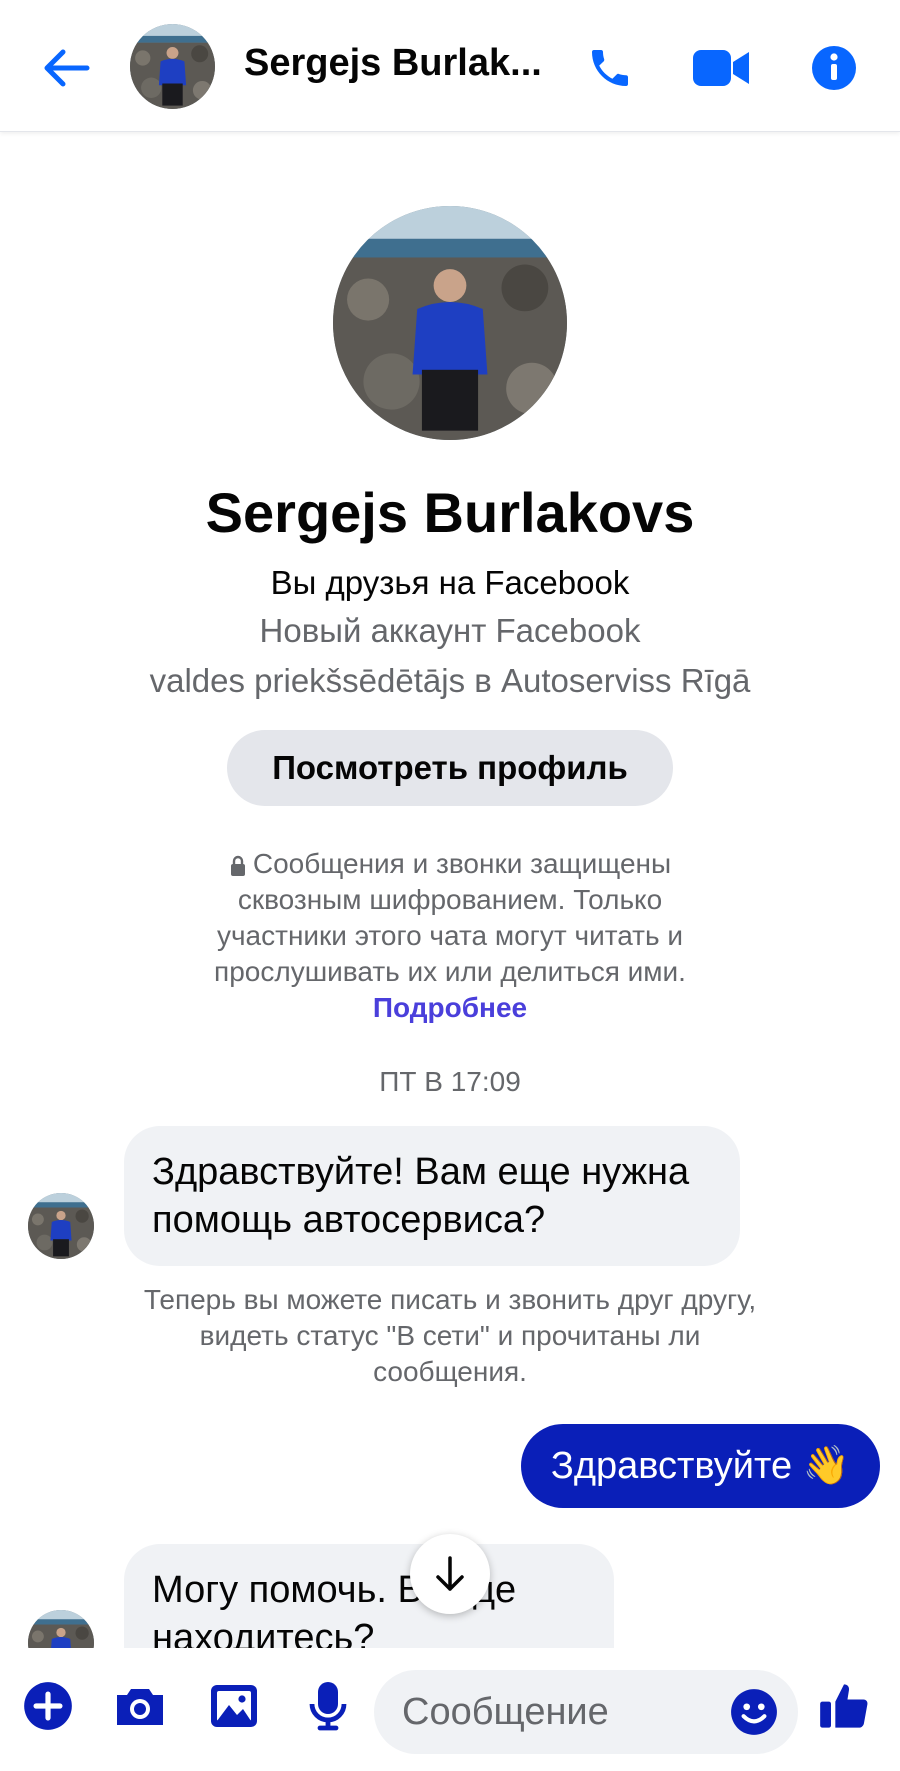 The image size is (900, 1771). I want to click on scroll-to-bottom-button, so click(450, 1574).